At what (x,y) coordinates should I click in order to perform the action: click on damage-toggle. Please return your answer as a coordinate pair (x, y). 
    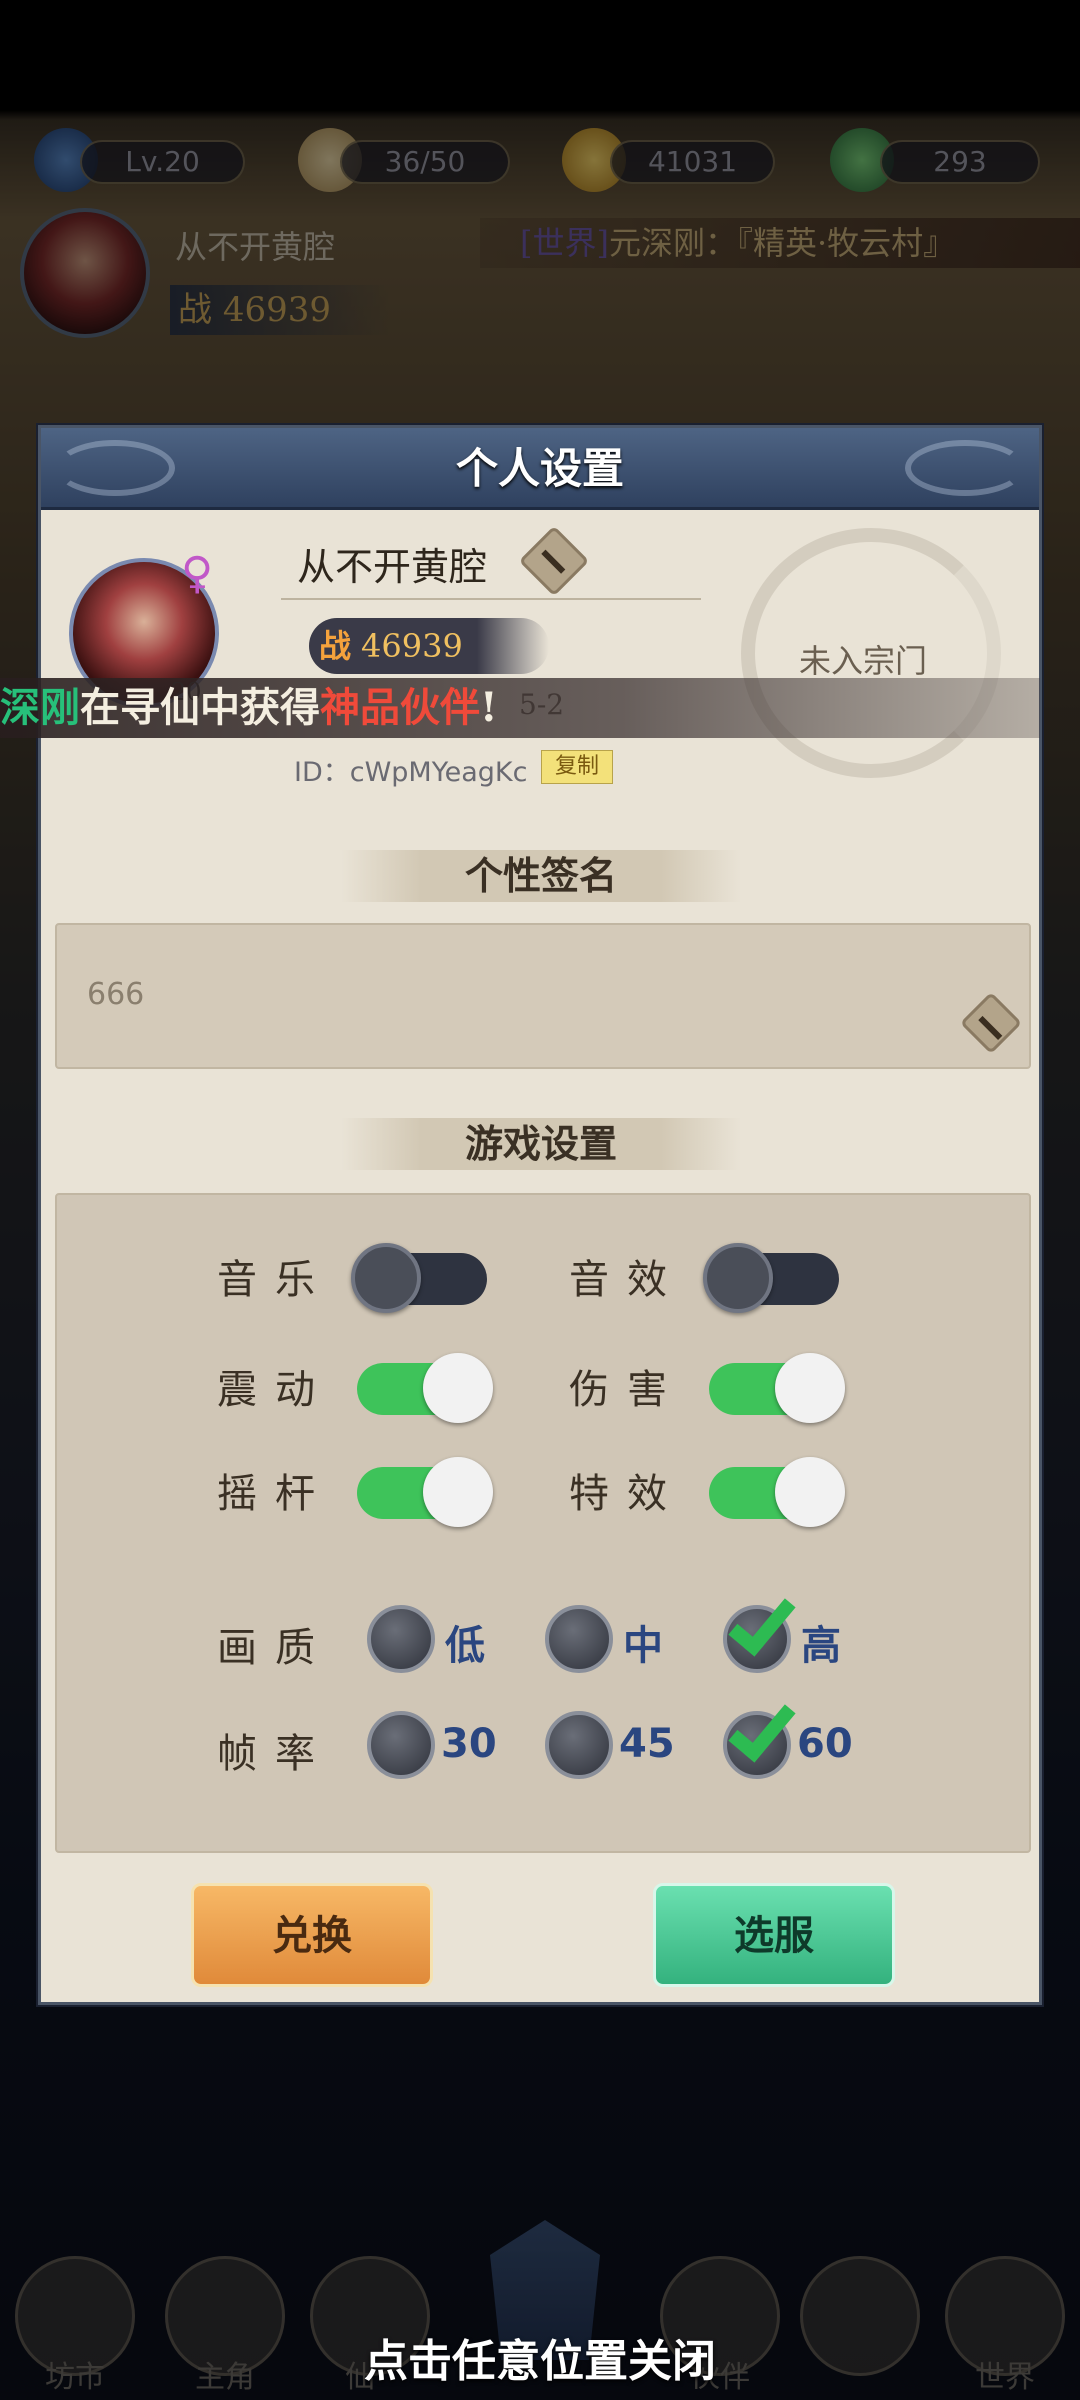
    Looking at the image, I should click on (777, 1388).